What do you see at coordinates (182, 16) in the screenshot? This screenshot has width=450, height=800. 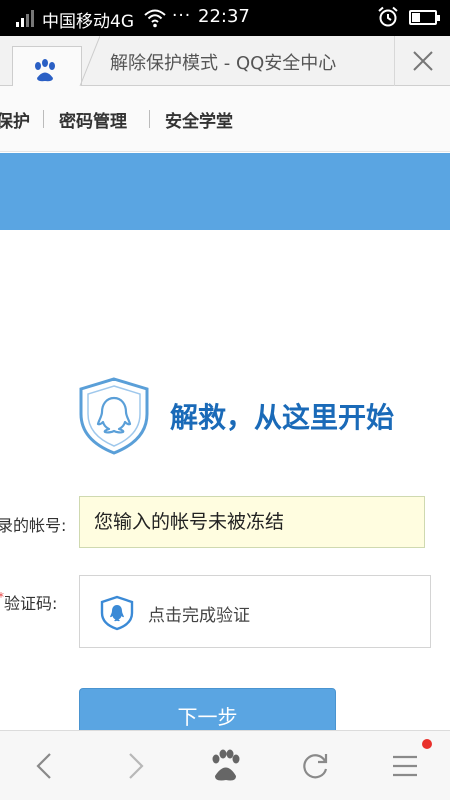 I see `more-status-dots: ···` at bounding box center [182, 16].